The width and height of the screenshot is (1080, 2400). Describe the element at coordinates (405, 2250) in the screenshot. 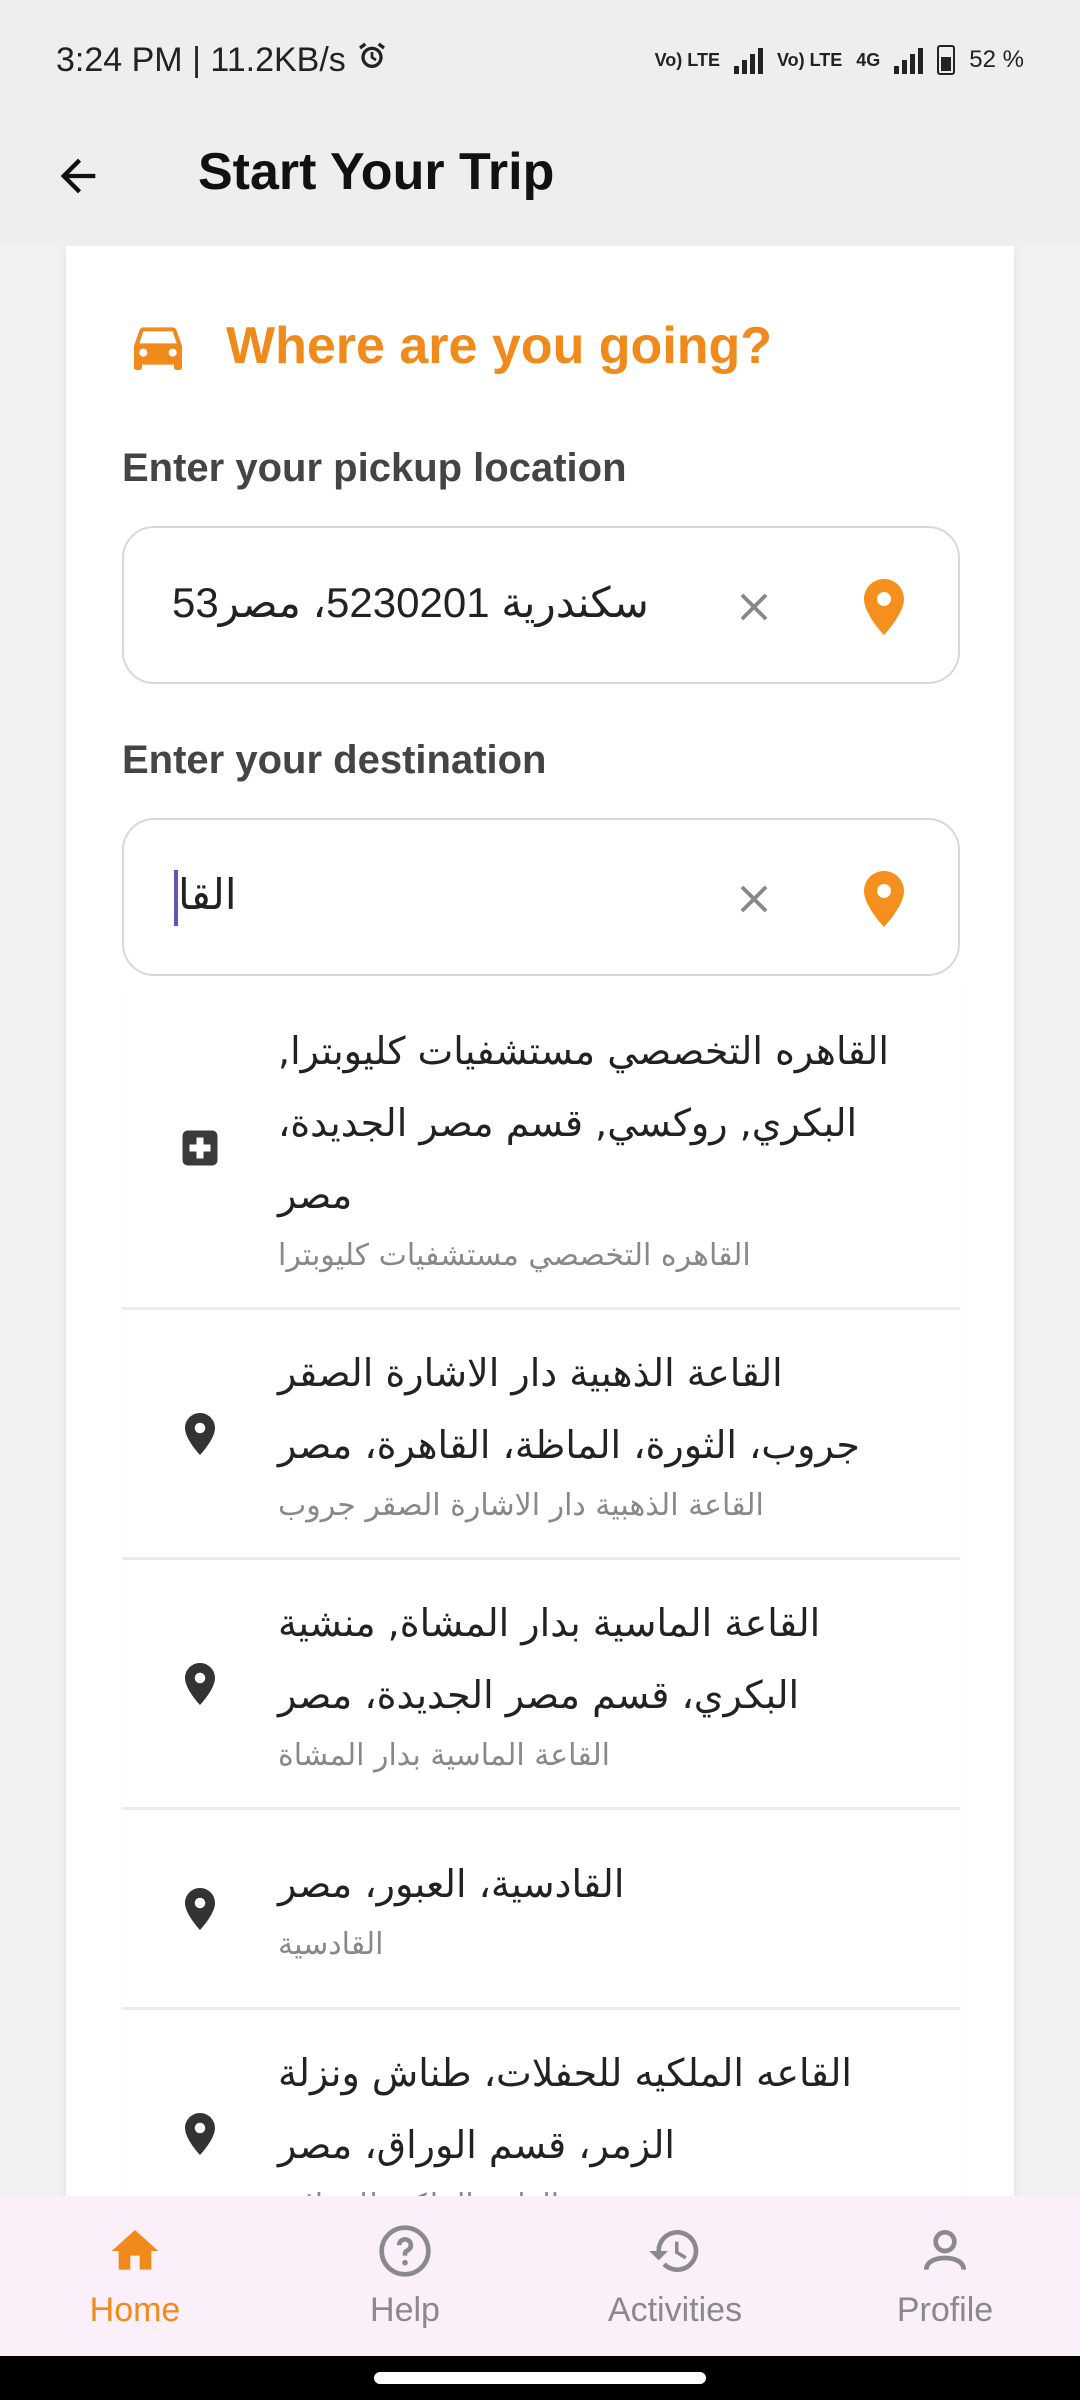

I see `help-icon` at that location.